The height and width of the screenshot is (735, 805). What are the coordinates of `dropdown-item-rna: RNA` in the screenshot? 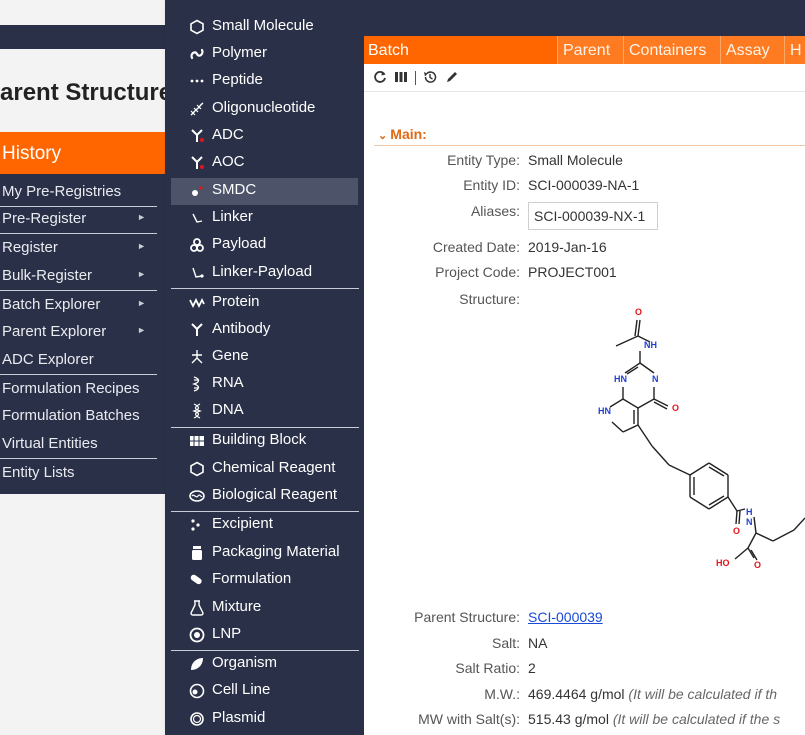 It's located at (264, 384).